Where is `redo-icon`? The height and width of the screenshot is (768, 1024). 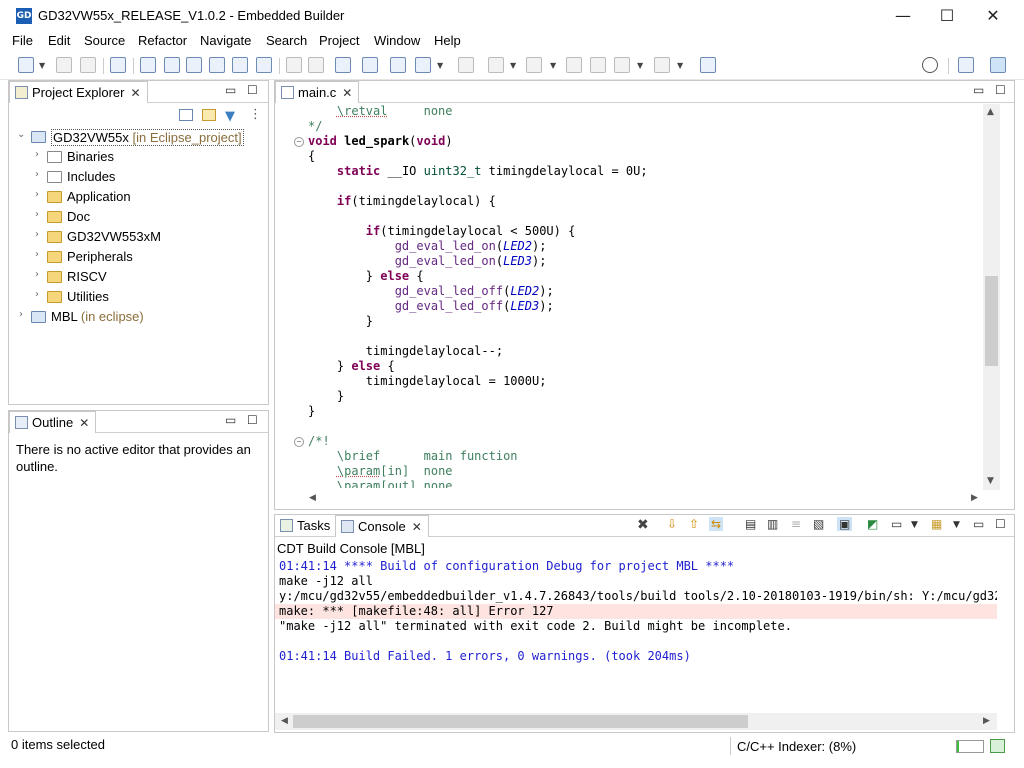
redo-icon is located at coordinates (316, 65).